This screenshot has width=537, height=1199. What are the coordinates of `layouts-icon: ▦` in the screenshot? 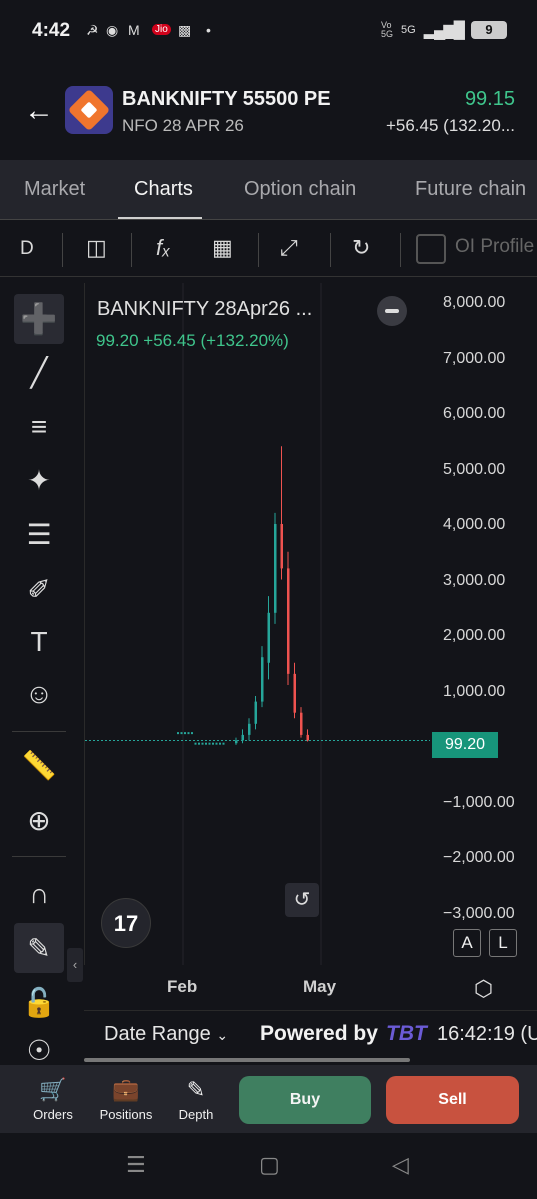 It's located at (222, 248).